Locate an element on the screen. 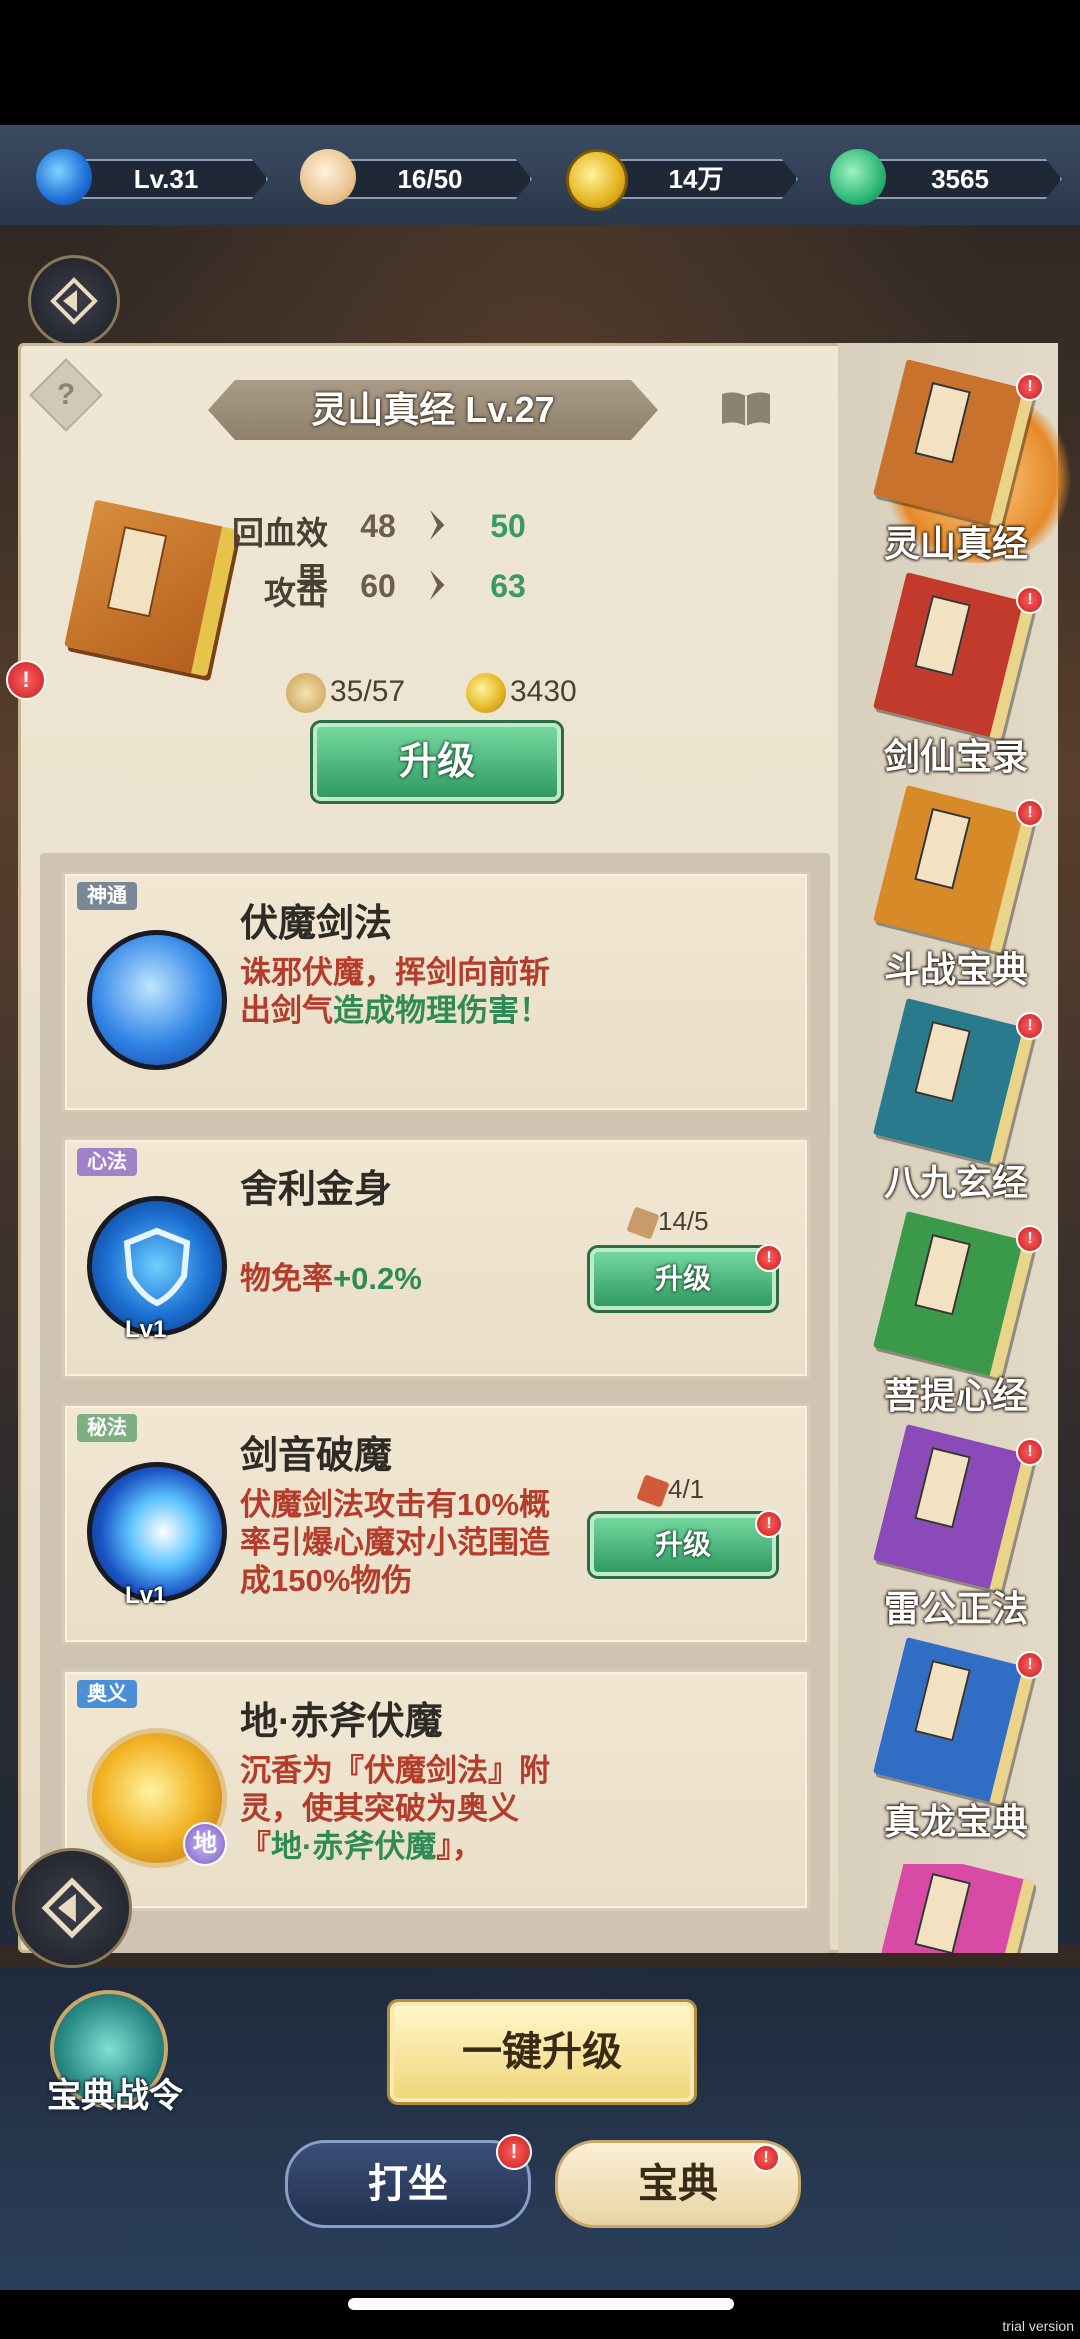  back-button is located at coordinates (74, 301).